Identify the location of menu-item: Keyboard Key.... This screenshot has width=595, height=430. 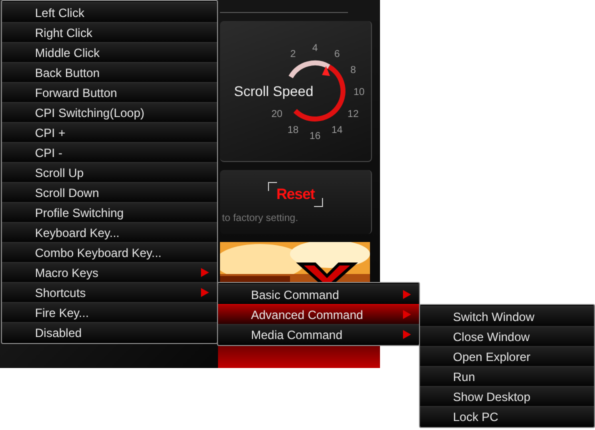
(109, 232).